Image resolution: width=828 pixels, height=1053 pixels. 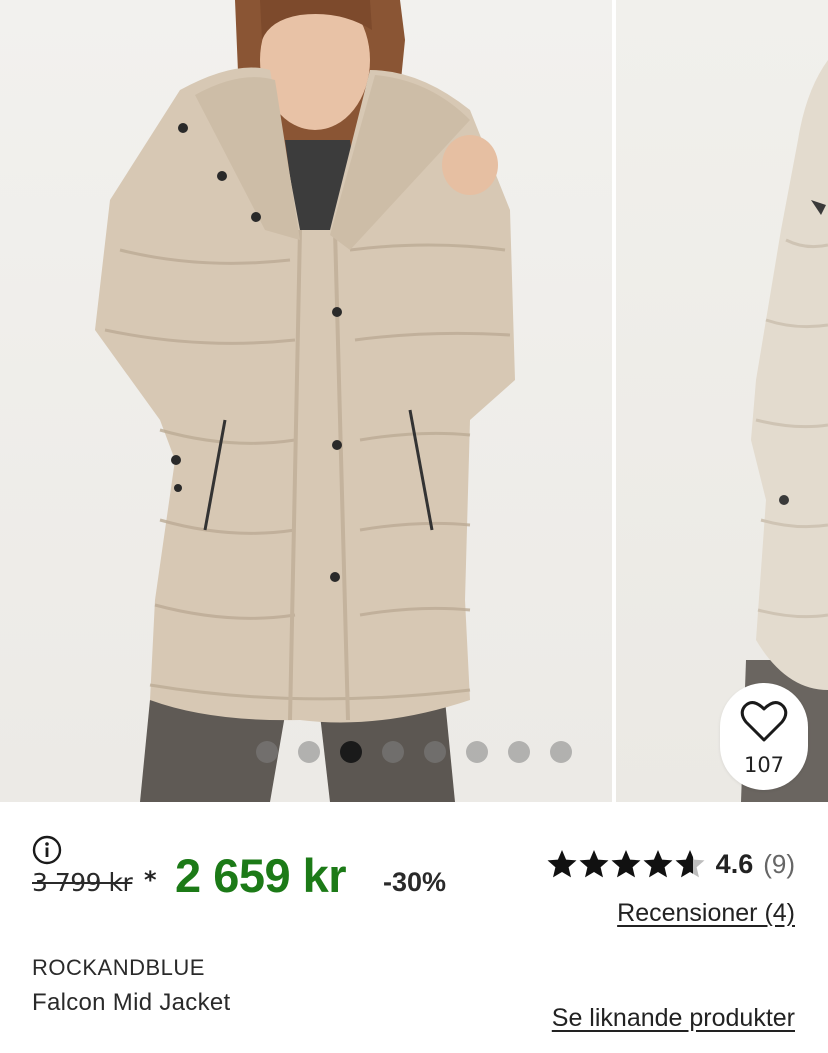 I want to click on product-rating: 4.6 (9), so click(x=670, y=864).